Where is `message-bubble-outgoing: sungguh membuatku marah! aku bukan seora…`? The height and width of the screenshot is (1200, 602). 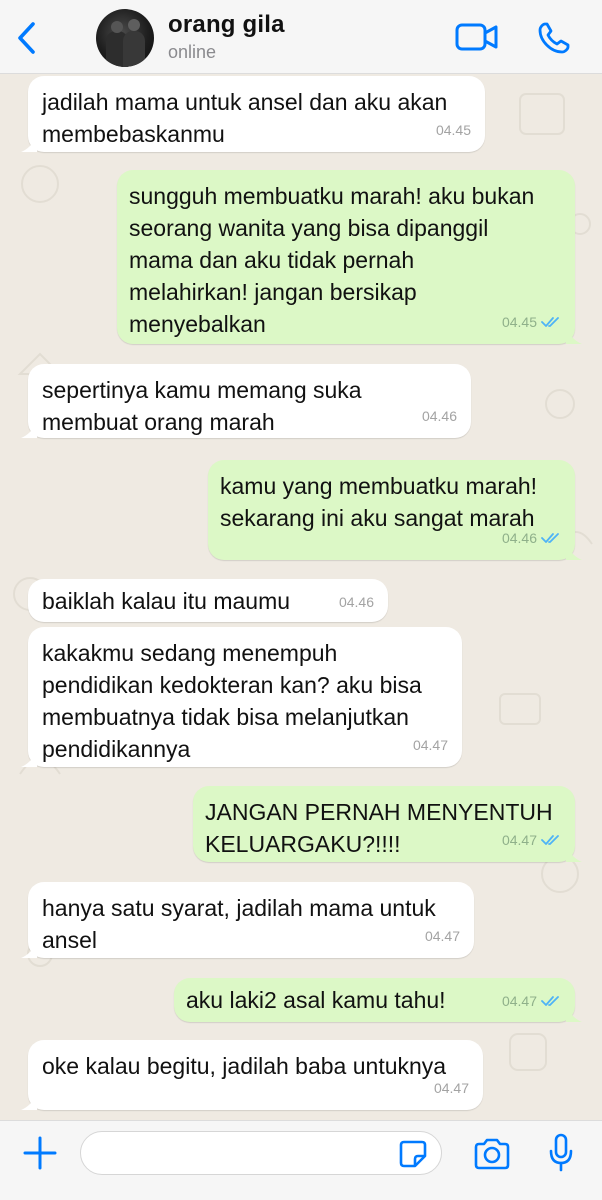 message-bubble-outgoing: sungguh membuatku marah! aku bukan seora… is located at coordinates (349, 257).